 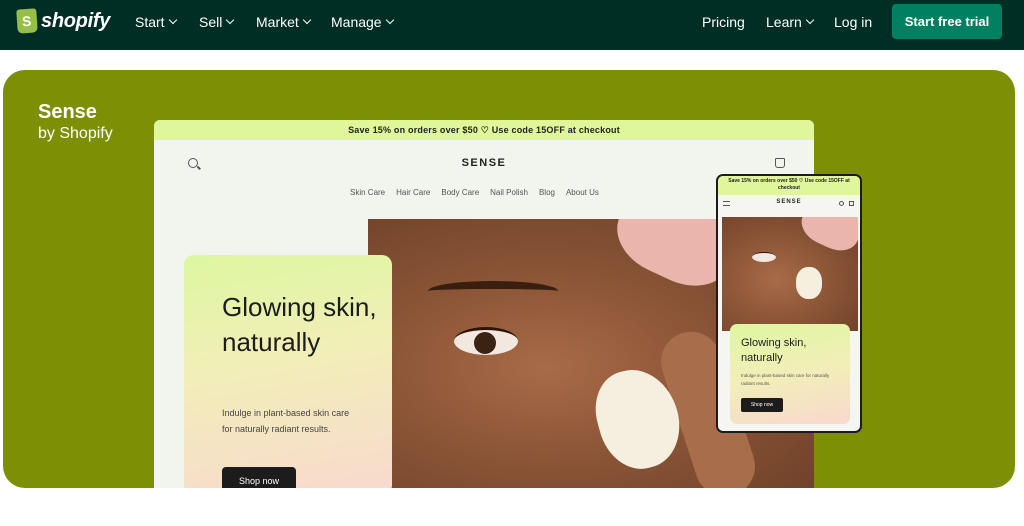 I want to click on nav-market: Market, so click(x=284, y=22).